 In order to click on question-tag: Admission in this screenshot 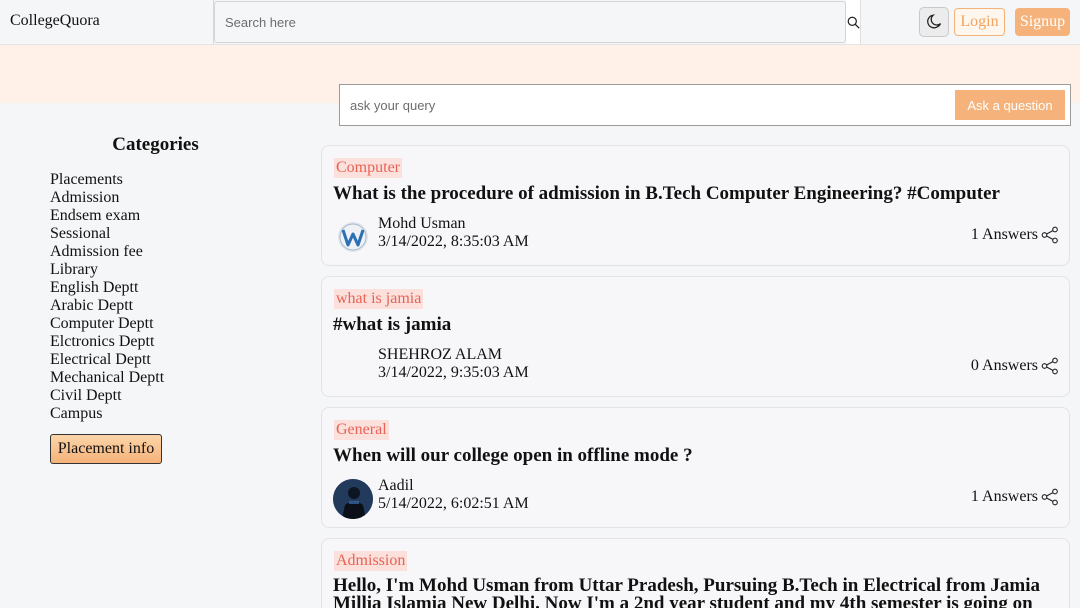, I will do `click(371, 561)`.